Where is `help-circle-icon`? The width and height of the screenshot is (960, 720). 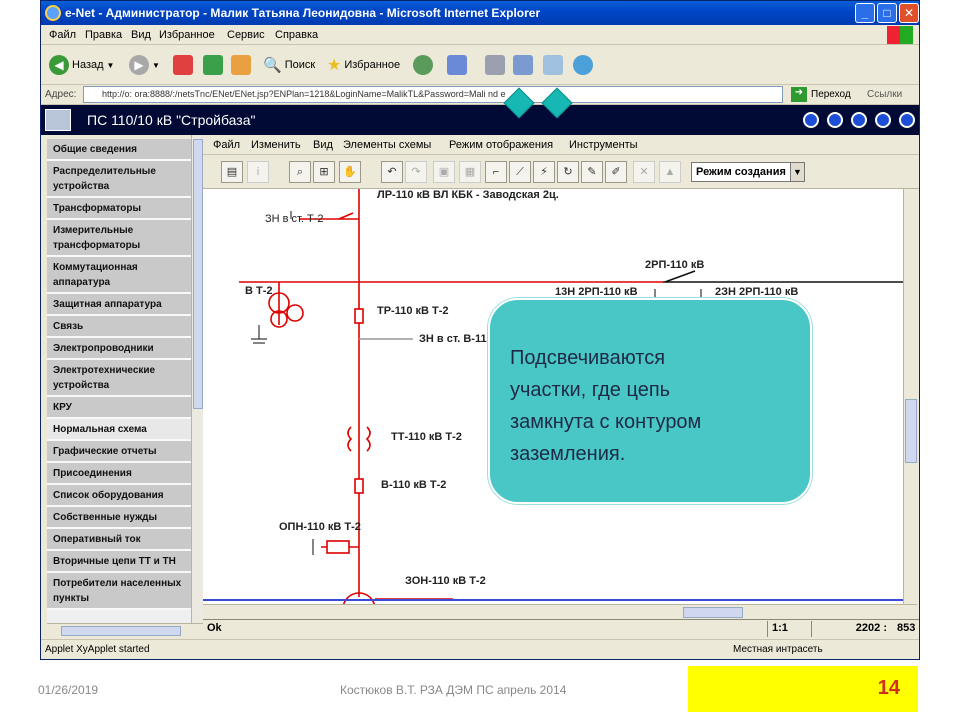 help-circle-icon is located at coordinates (883, 120).